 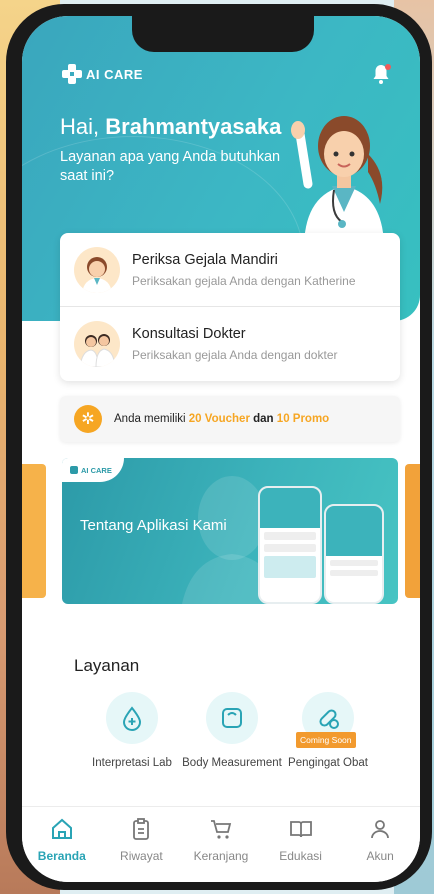 What do you see at coordinates (132, 718) in the screenshot?
I see `lab-drop-icon` at bounding box center [132, 718].